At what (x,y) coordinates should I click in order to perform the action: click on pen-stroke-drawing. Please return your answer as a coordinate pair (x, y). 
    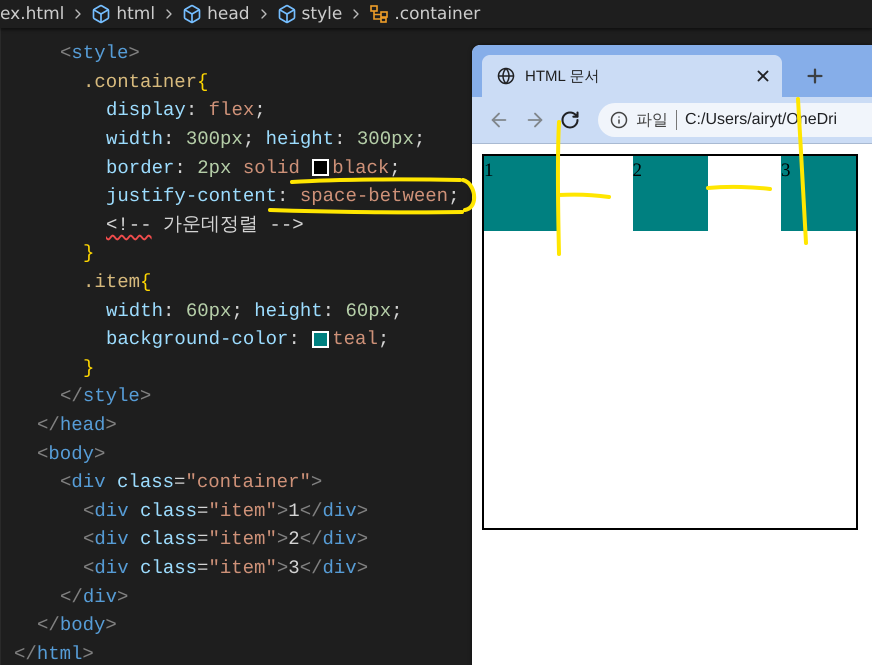
    Looking at the image, I should click on (739, 188).